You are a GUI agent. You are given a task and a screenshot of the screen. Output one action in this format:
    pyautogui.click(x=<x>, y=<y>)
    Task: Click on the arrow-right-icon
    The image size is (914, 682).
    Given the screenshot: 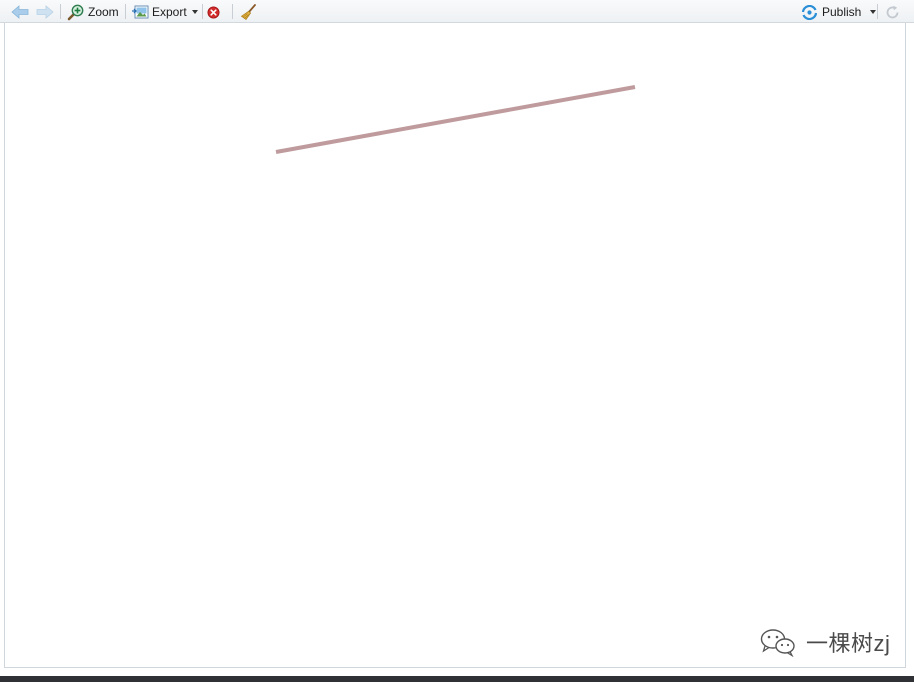 What is the action you would take?
    pyautogui.click(x=45, y=12)
    